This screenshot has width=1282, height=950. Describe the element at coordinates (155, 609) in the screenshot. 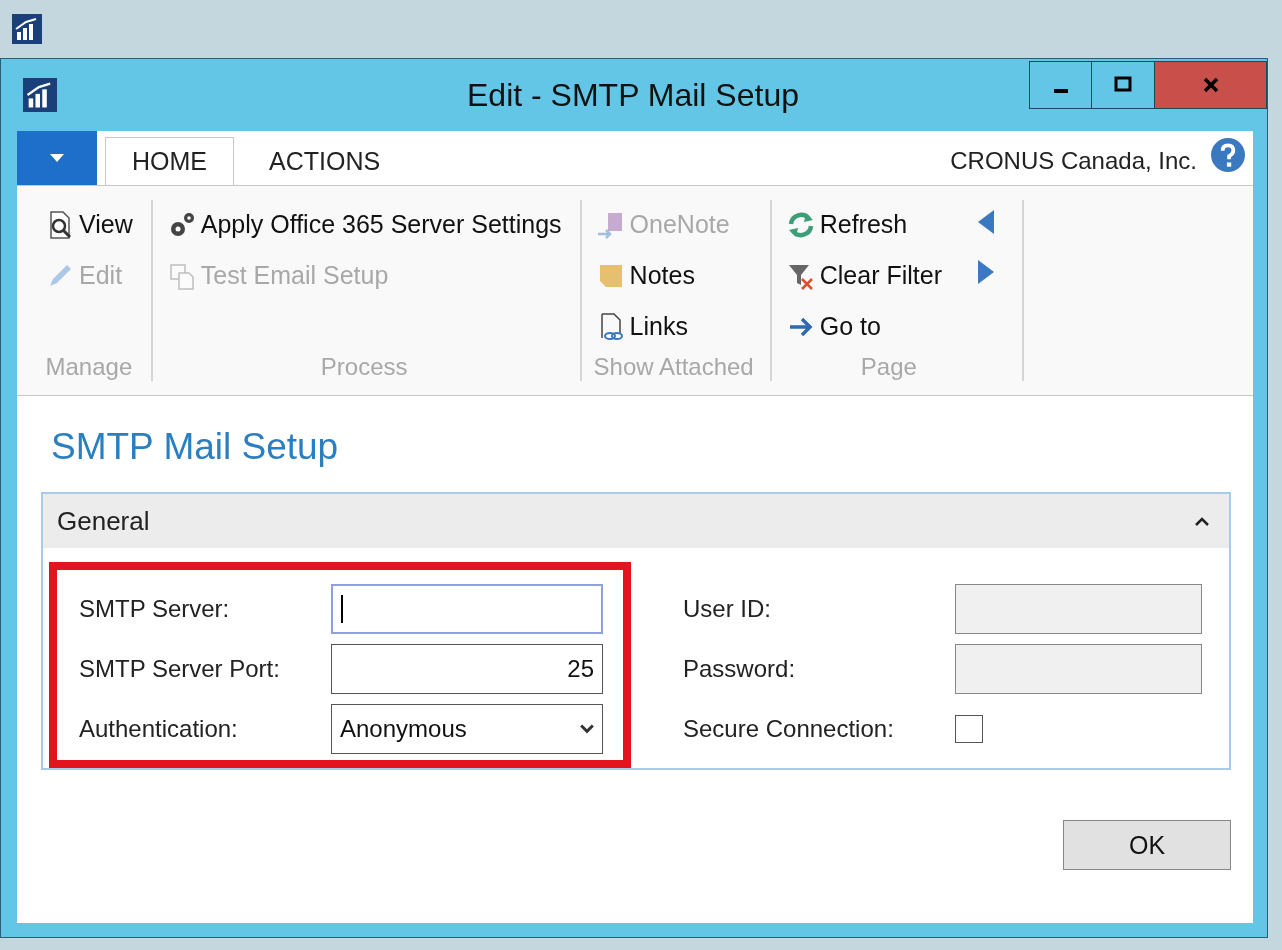

I see `field-label: SMTP Server:` at that location.